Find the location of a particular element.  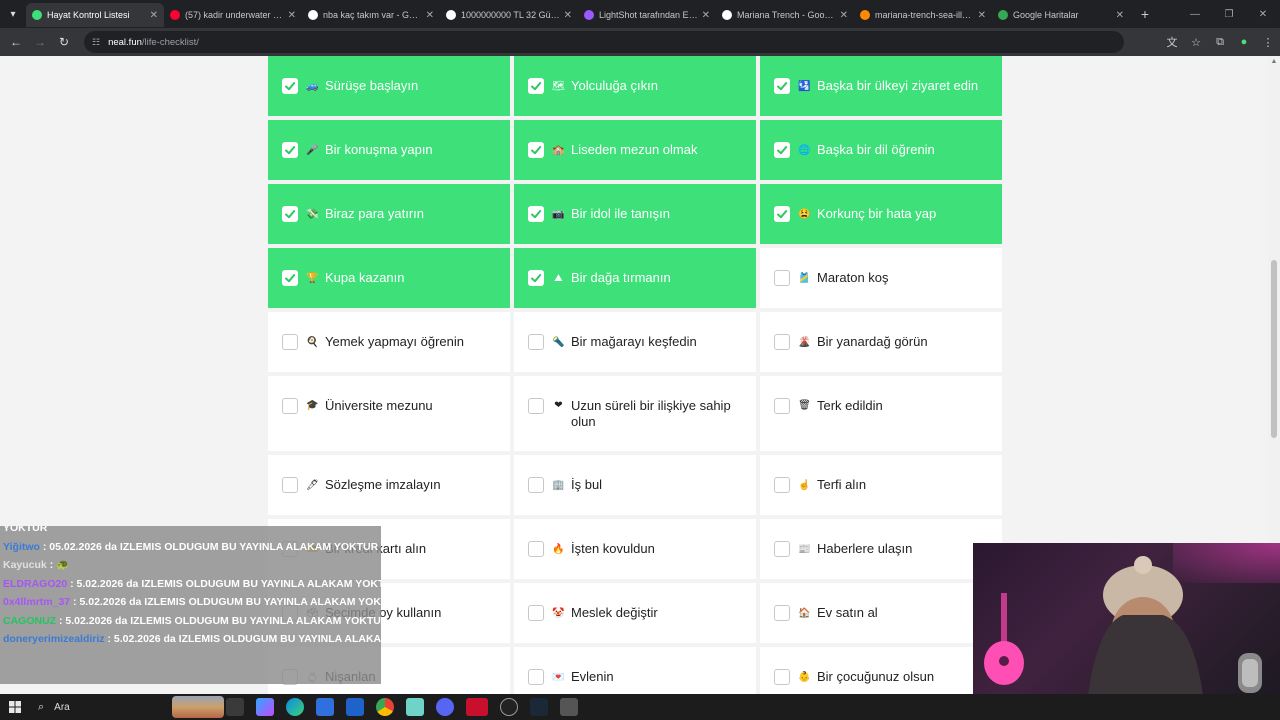

checklist-item: 🍳 Yemek yapmayı öğrenin is located at coordinates (389, 342).